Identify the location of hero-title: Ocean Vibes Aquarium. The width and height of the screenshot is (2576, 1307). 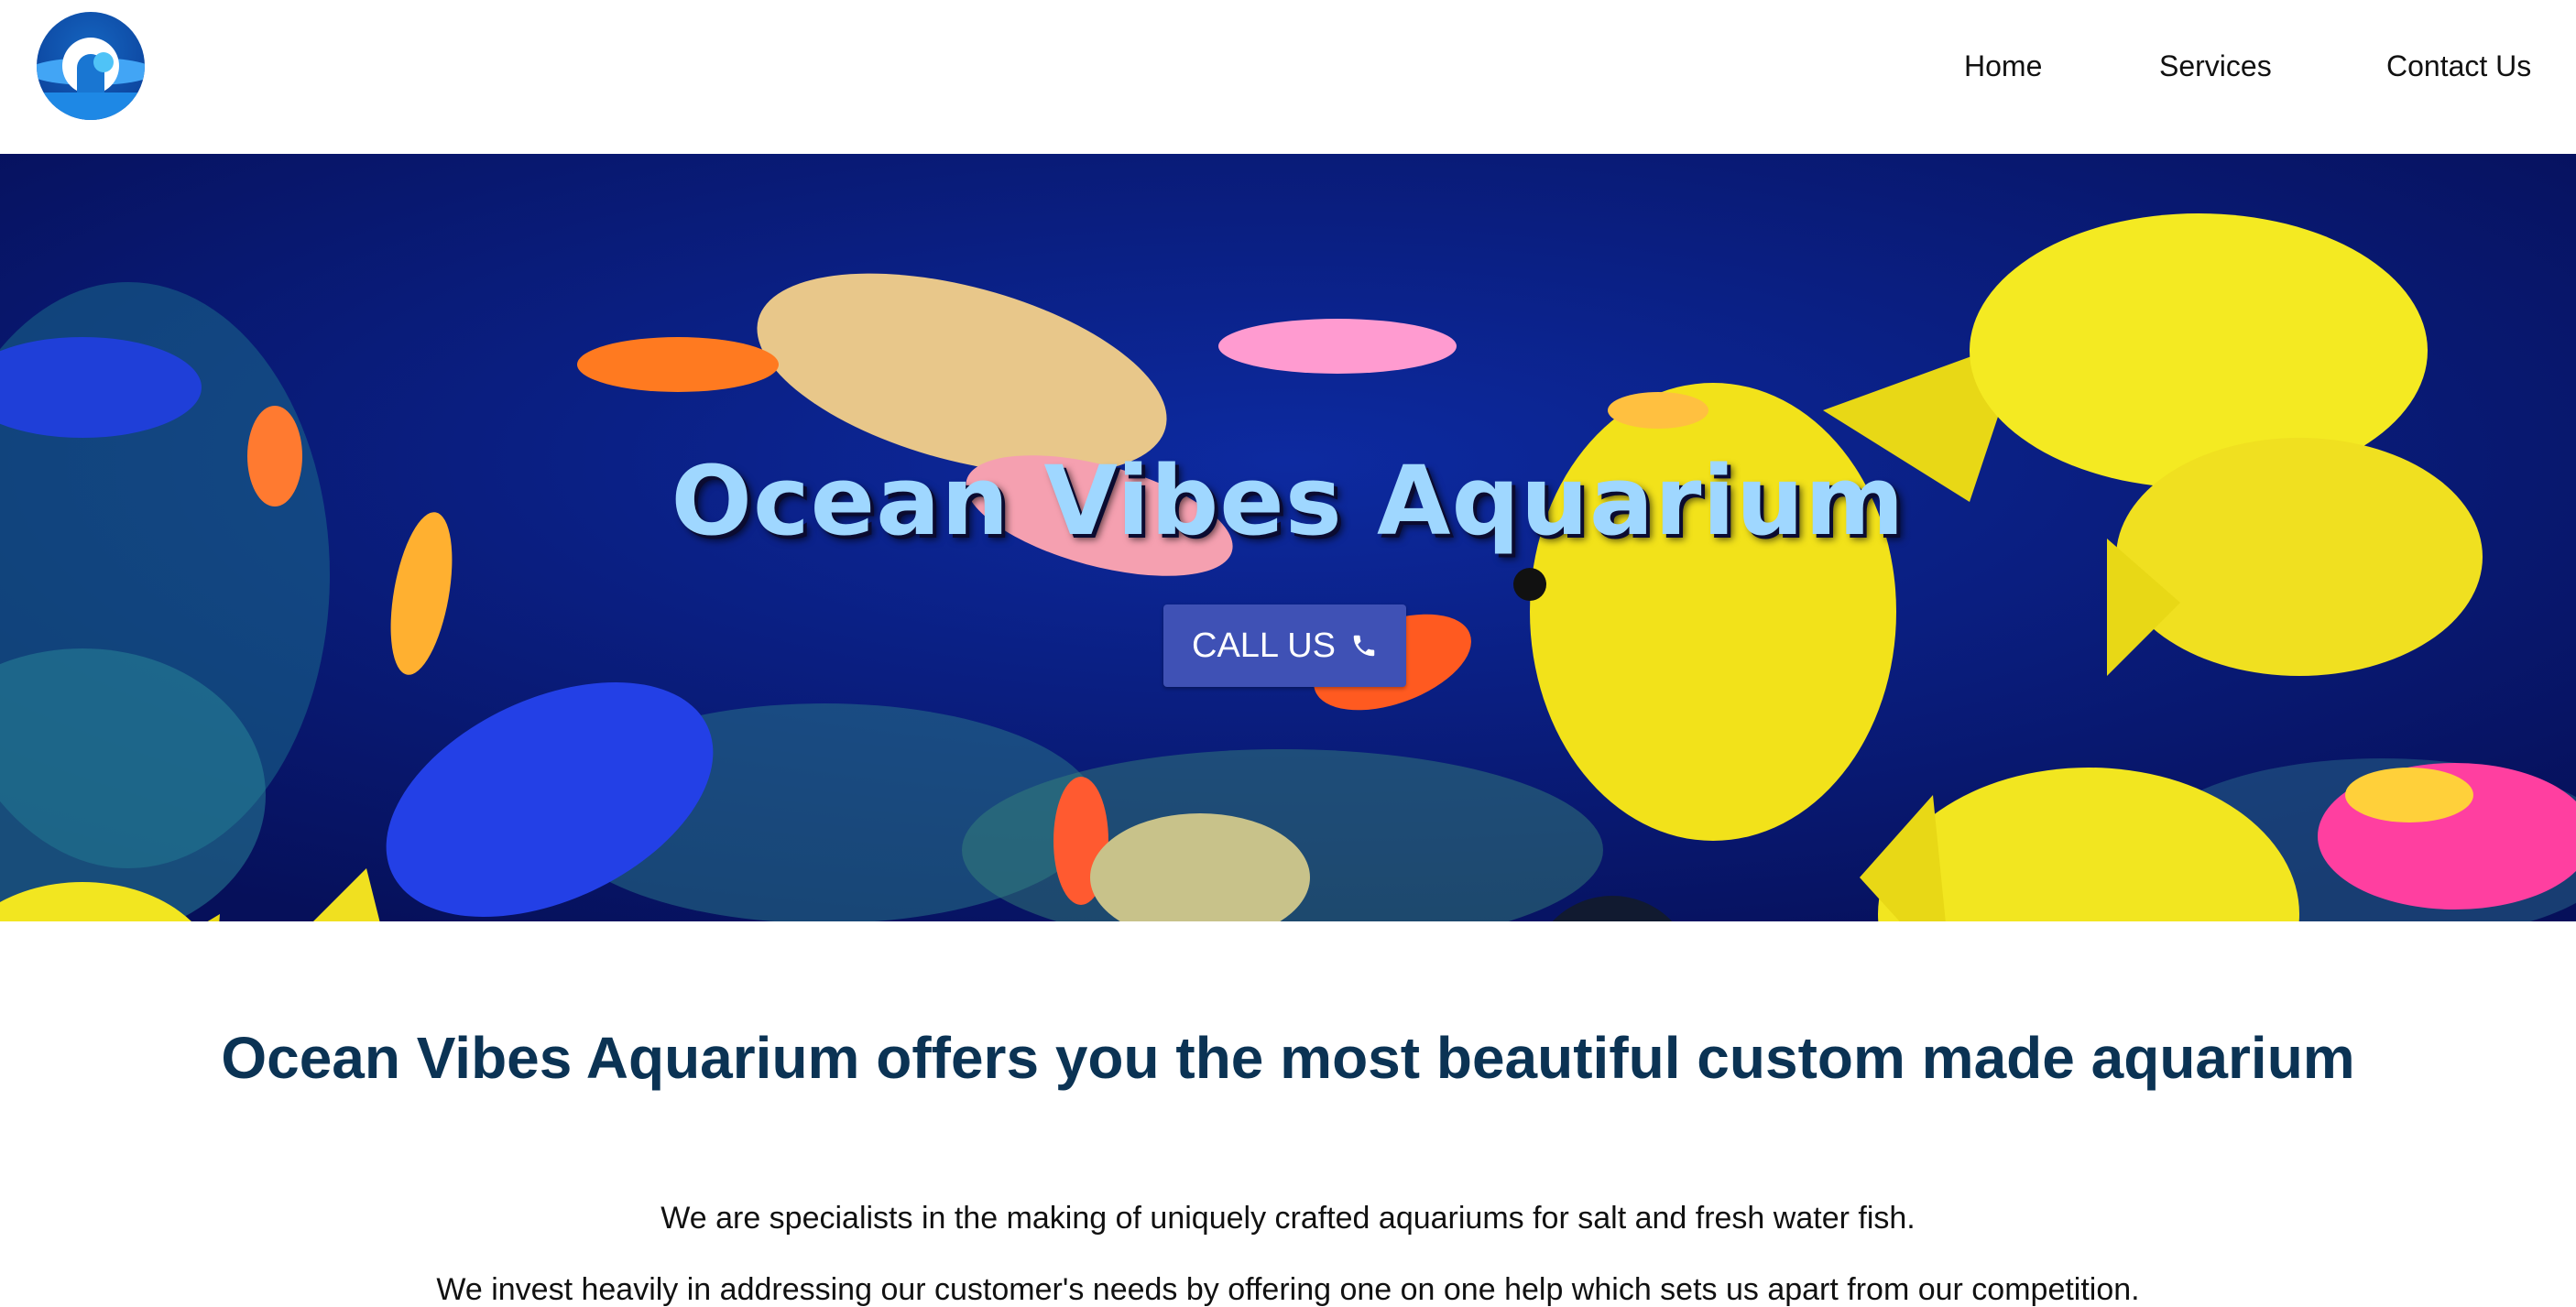
(1288, 501).